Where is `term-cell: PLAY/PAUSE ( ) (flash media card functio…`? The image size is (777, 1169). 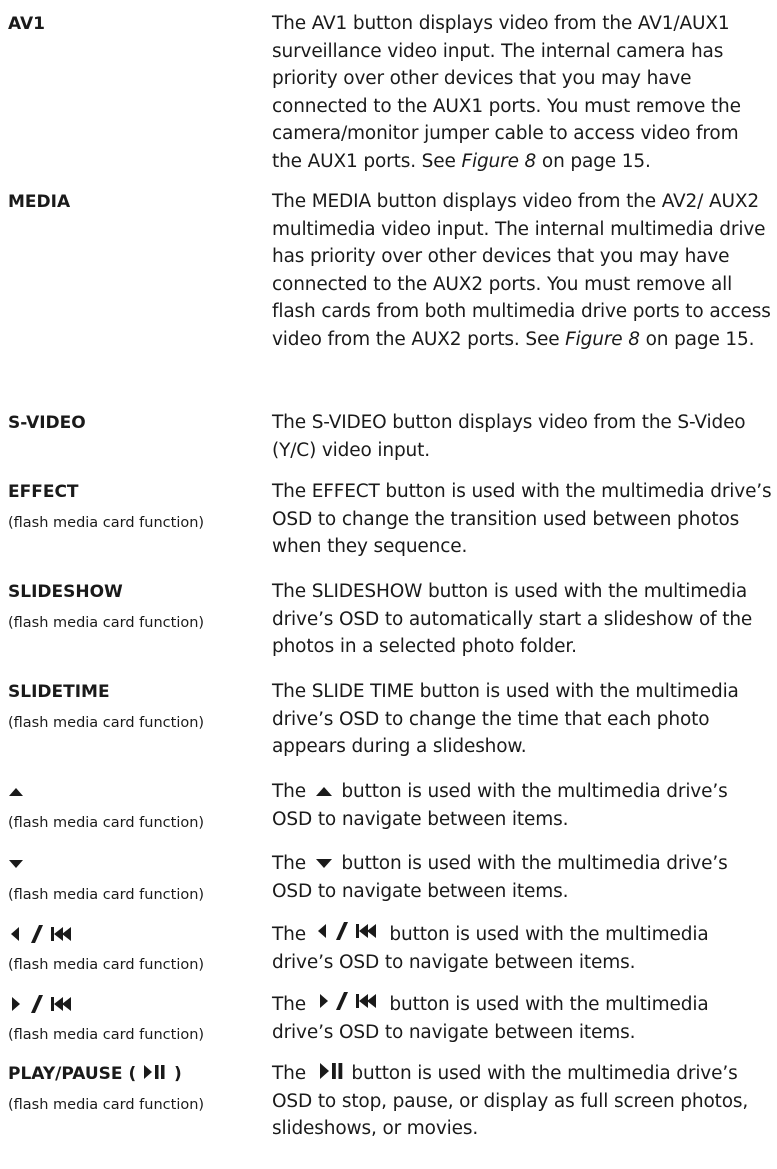
term-cell: PLAY/PAUSE ( ) (flash media card functio… is located at coordinates (133, 1089).